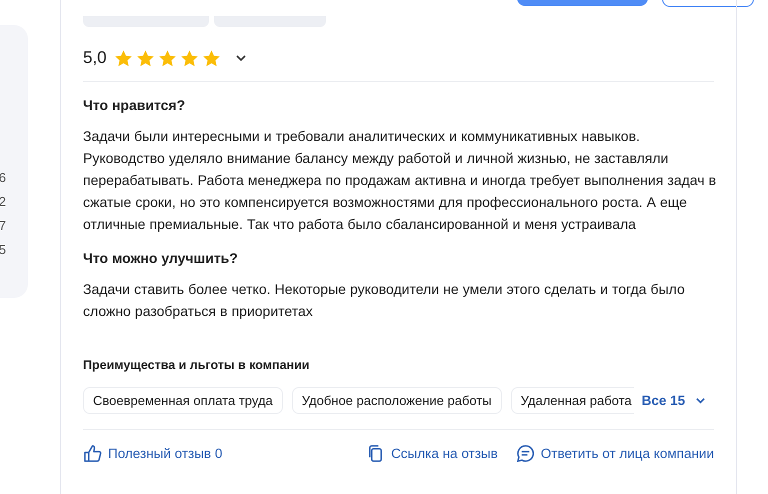  I want to click on show-all-link: Все 15, so click(670, 400).